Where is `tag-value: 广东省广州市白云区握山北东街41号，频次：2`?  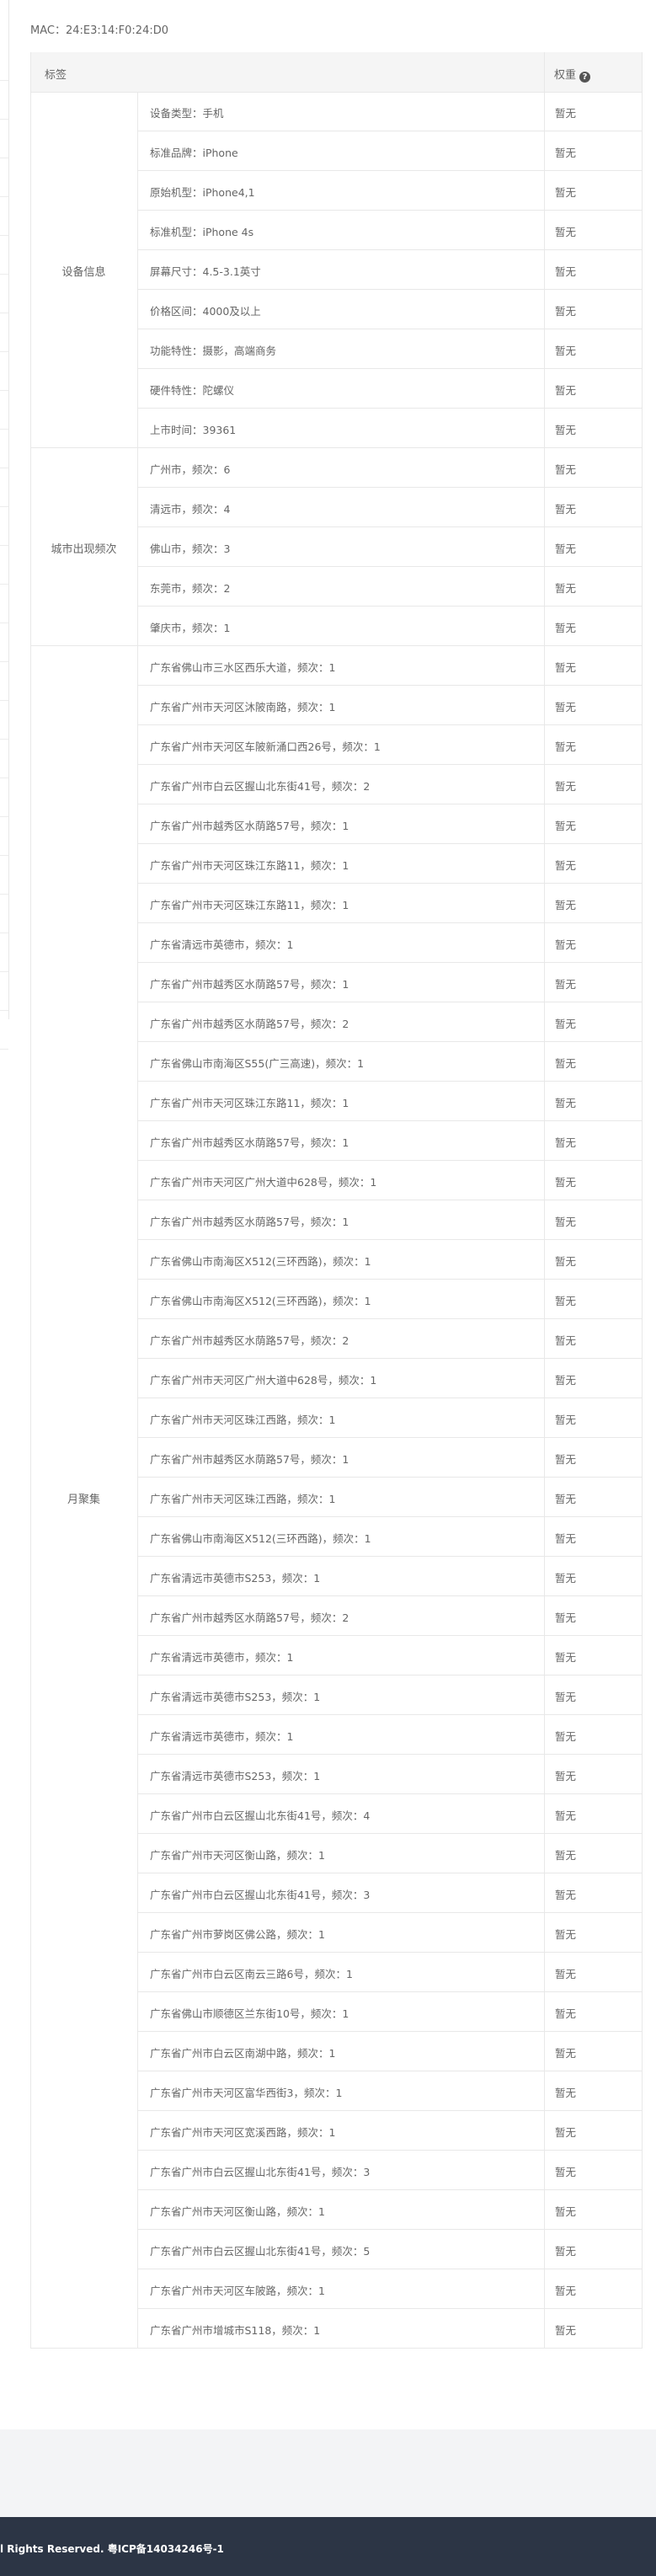 tag-value: 广东省广州市白云区握山北东街41号，频次：2 is located at coordinates (260, 786).